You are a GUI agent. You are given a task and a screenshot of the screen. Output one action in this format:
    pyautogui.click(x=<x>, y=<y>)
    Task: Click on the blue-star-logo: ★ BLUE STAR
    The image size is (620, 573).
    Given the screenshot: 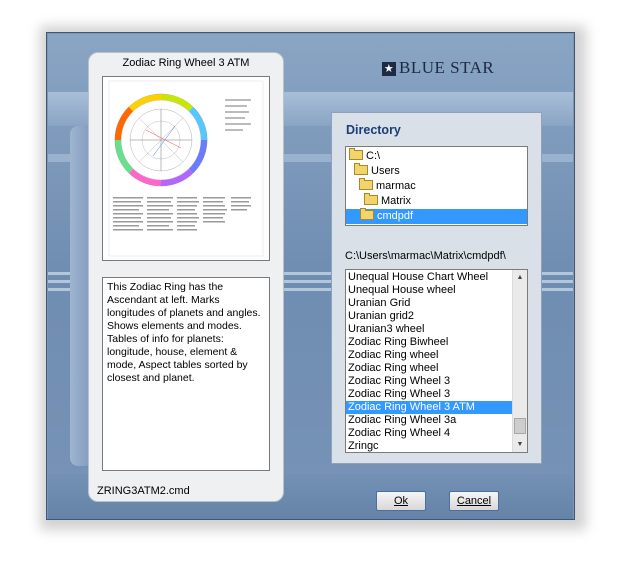 What is the action you would take?
    pyautogui.click(x=438, y=68)
    